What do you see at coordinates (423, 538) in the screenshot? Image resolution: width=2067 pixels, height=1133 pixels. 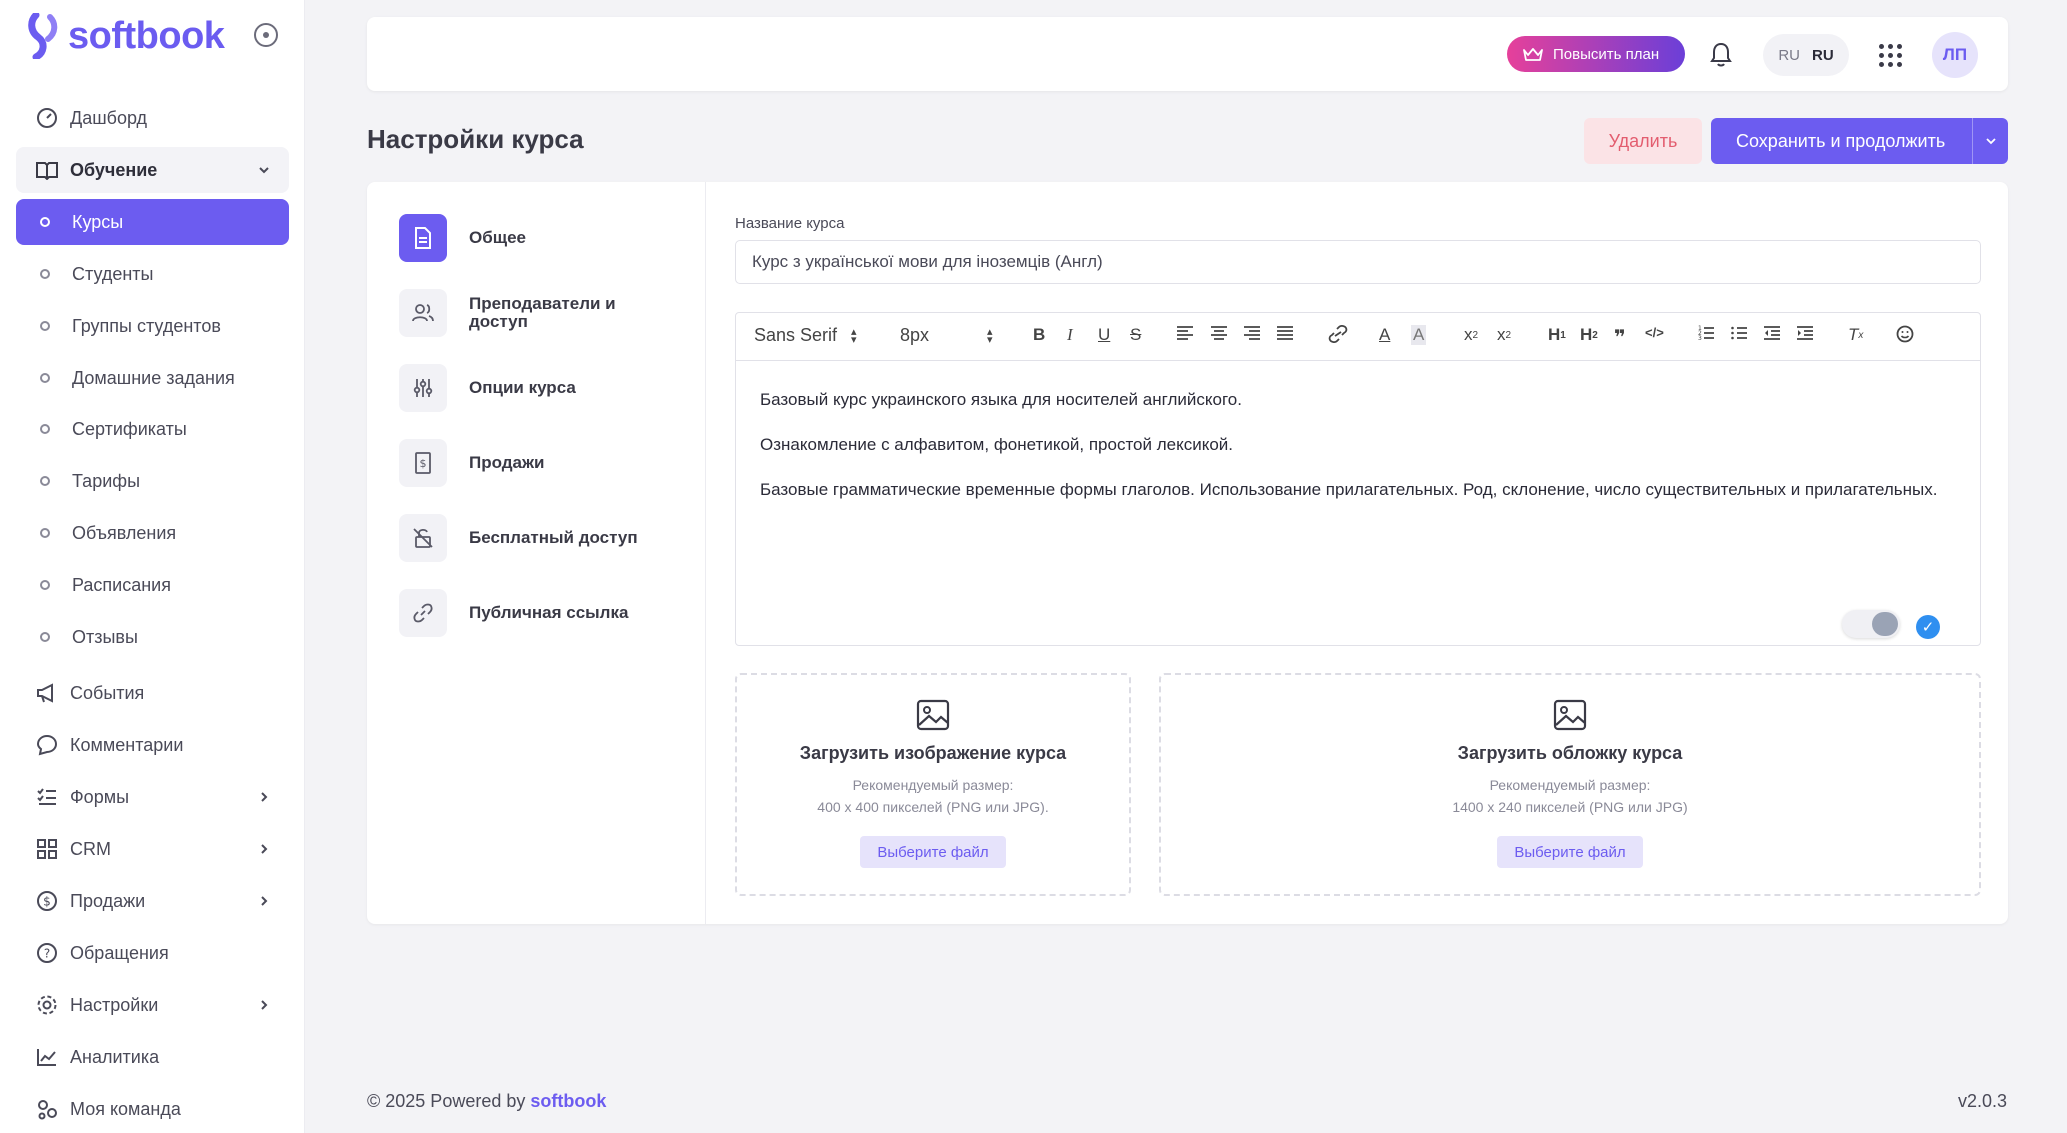 I see `unlock-icon` at bounding box center [423, 538].